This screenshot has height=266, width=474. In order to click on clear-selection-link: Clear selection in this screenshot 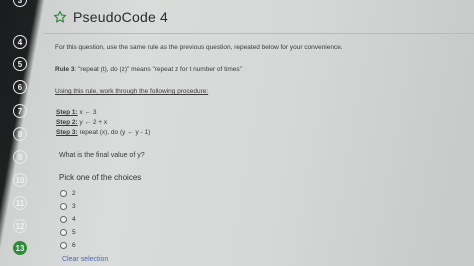, I will do `click(85, 259)`.